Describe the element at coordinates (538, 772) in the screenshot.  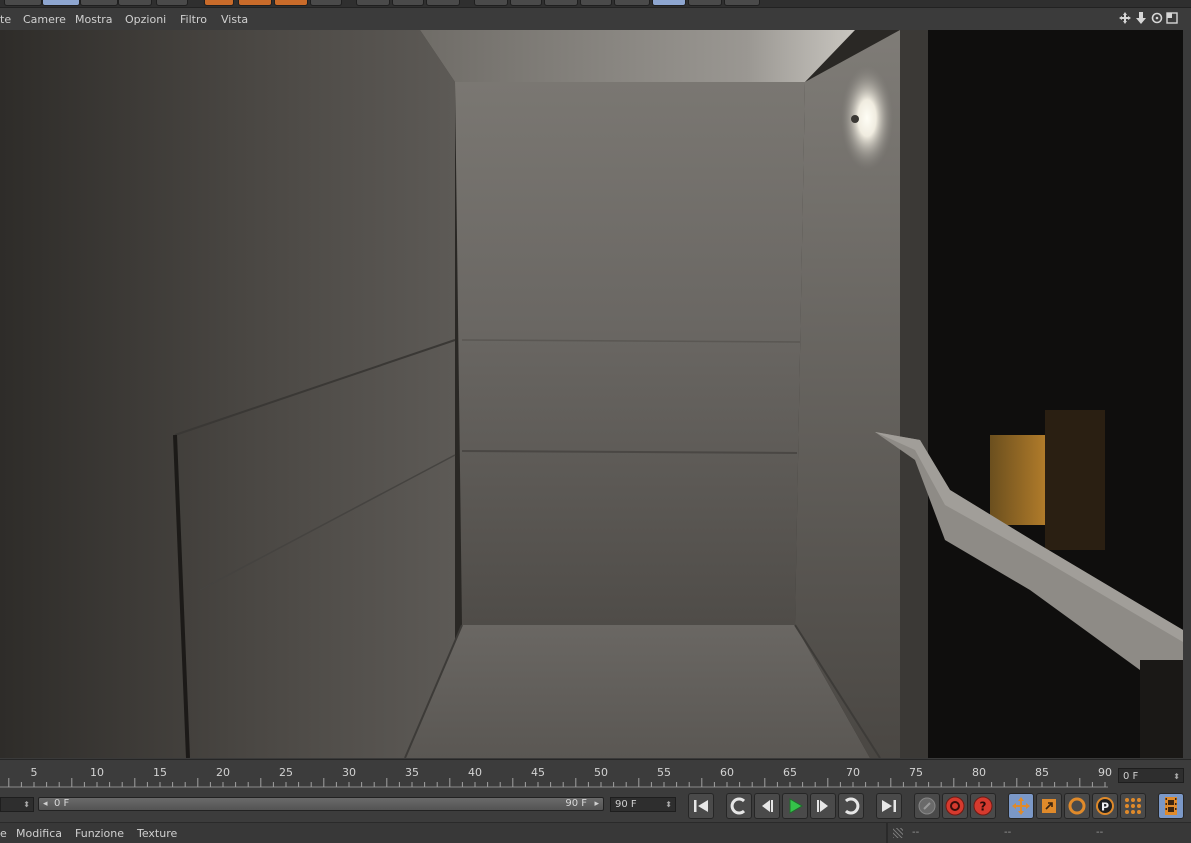
I see `tick-label: 45` at that location.